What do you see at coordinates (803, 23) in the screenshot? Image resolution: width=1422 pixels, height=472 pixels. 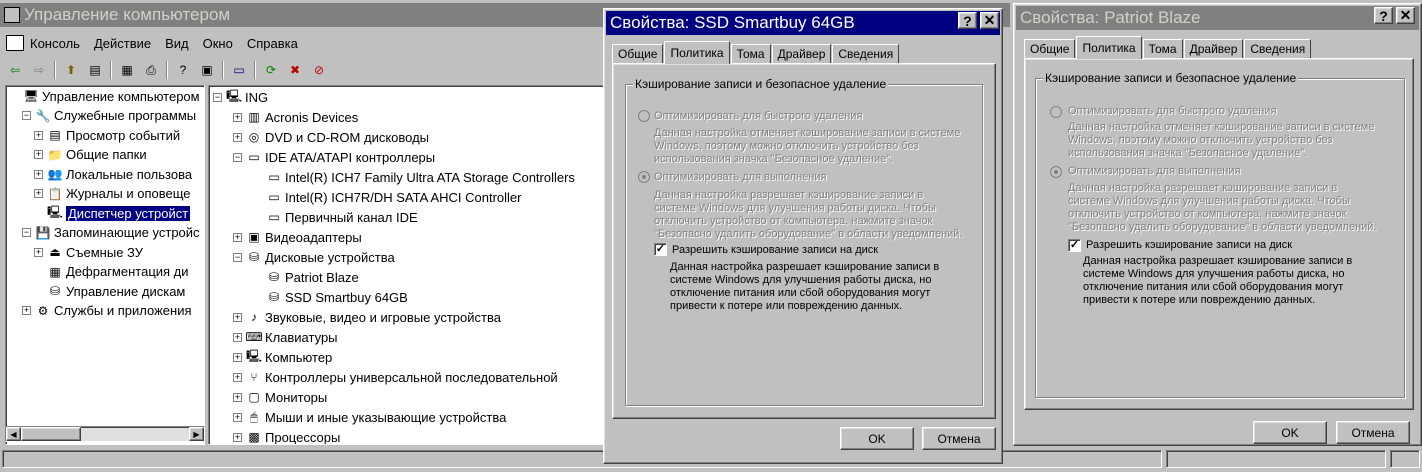 I see `dialog-titlebar: Свойства: SSD Smartbuy 64GB` at bounding box center [803, 23].